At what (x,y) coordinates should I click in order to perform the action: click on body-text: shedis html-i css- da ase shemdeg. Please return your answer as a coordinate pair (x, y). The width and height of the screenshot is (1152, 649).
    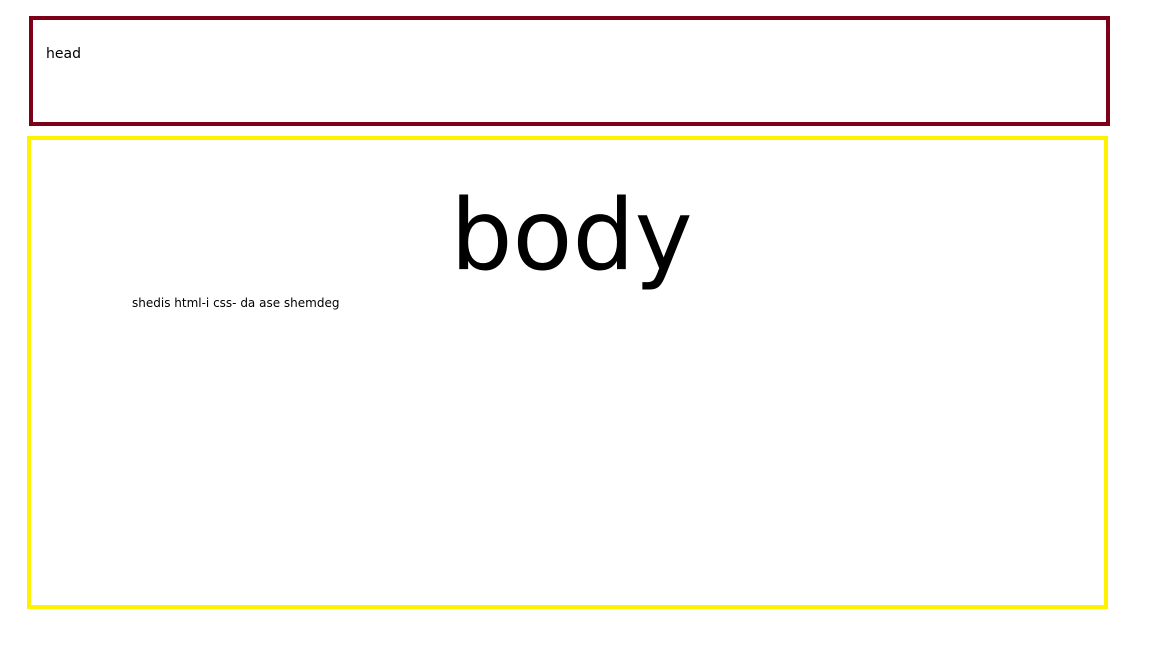
    Looking at the image, I should click on (236, 303).